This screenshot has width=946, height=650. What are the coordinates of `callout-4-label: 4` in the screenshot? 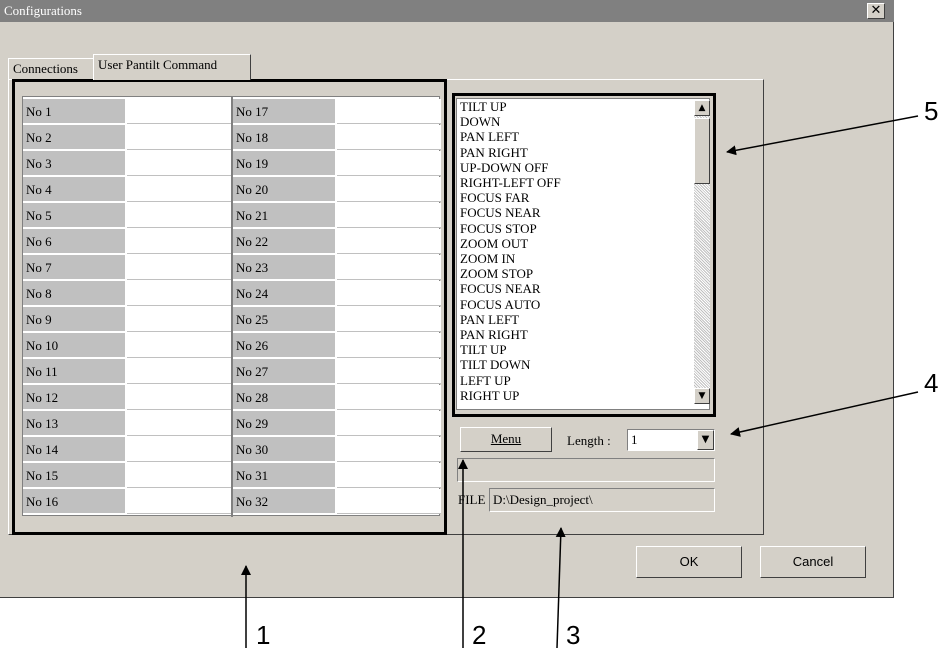 It's located at (931, 383).